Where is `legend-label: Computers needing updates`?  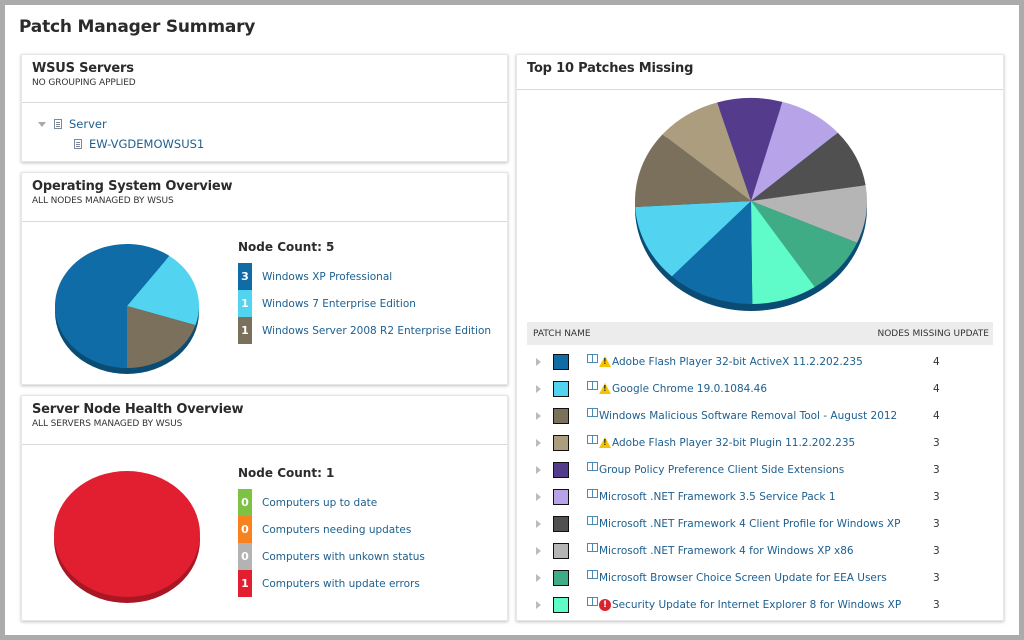 legend-label: Computers needing updates is located at coordinates (336, 530).